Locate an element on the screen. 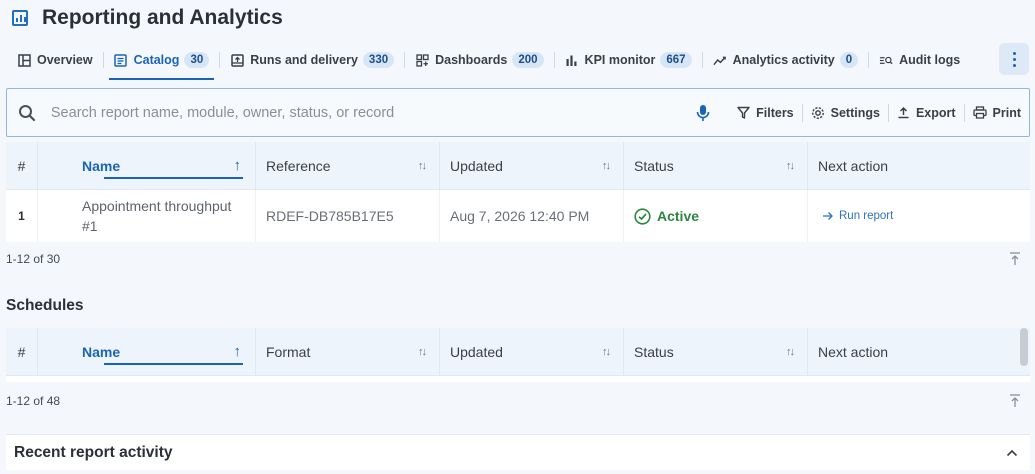 The image size is (1035, 474). filters-button: Filters is located at coordinates (765, 113).